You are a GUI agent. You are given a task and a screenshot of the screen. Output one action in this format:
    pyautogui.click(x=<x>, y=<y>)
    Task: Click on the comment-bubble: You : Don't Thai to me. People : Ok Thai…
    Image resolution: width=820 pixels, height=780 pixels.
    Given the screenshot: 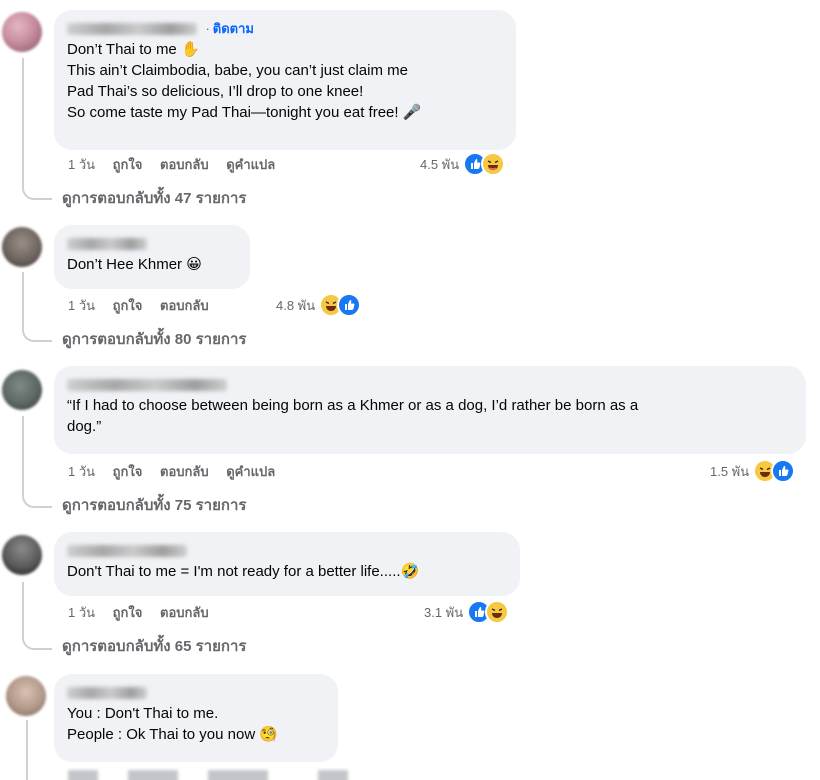 What is the action you would take?
    pyautogui.click(x=196, y=718)
    